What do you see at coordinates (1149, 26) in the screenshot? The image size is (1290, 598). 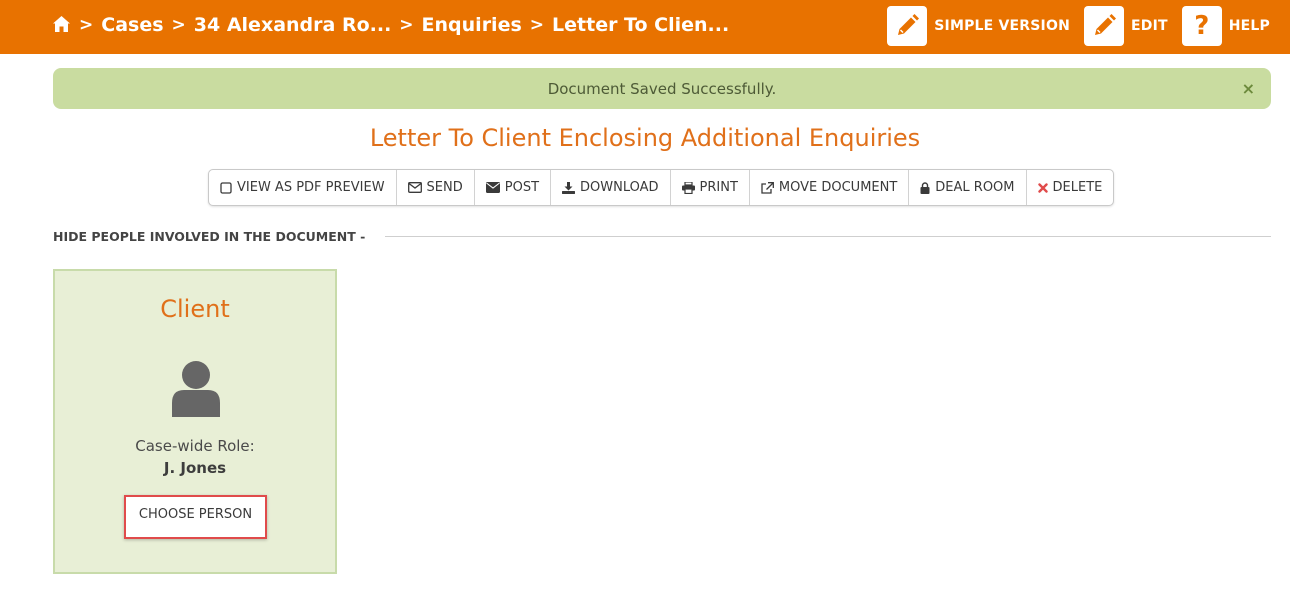 I see `edit-label: EDIT` at bounding box center [1149, 26].